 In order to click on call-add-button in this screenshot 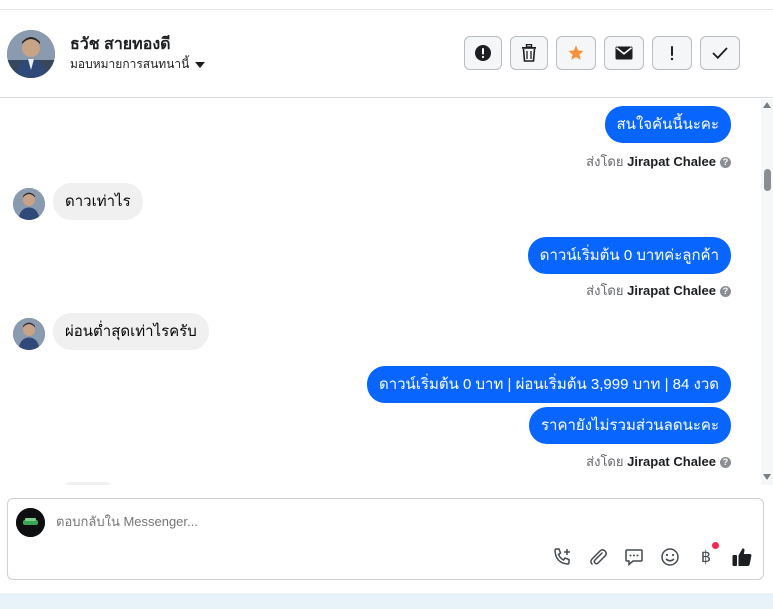, I will do `click(562, 557)`.